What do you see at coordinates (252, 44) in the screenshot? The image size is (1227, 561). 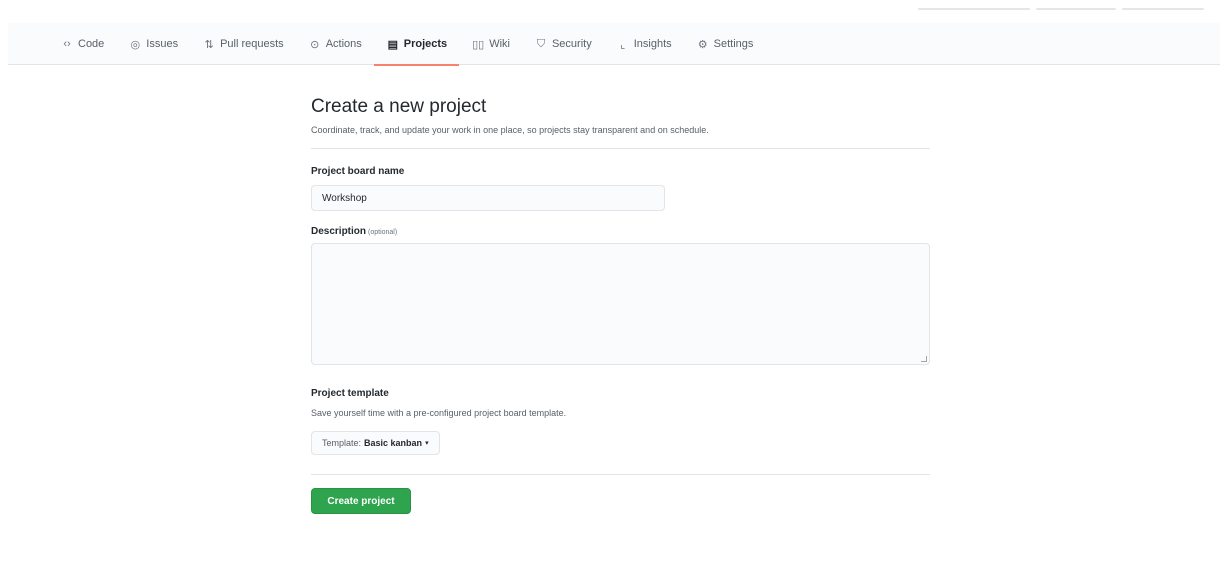 I see `tab-label: Pull requests` at bounding box center [252, 44].